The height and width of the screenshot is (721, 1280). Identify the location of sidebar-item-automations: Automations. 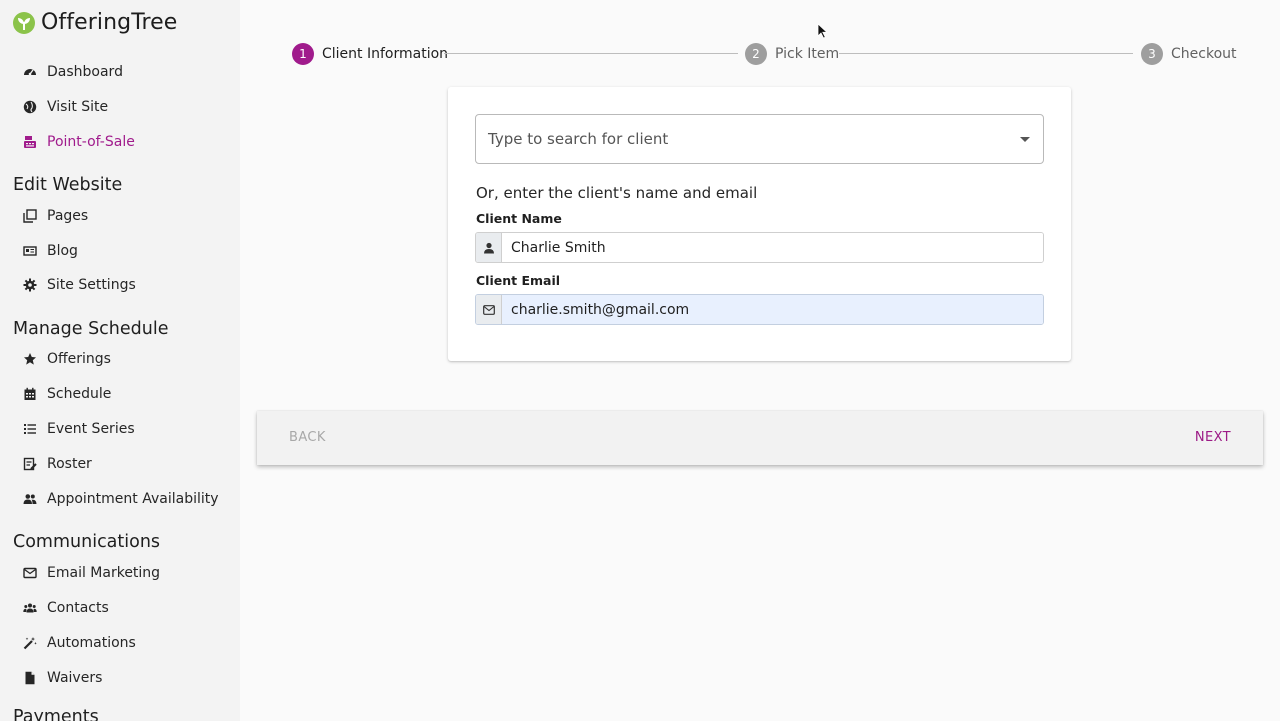
(120, 643).